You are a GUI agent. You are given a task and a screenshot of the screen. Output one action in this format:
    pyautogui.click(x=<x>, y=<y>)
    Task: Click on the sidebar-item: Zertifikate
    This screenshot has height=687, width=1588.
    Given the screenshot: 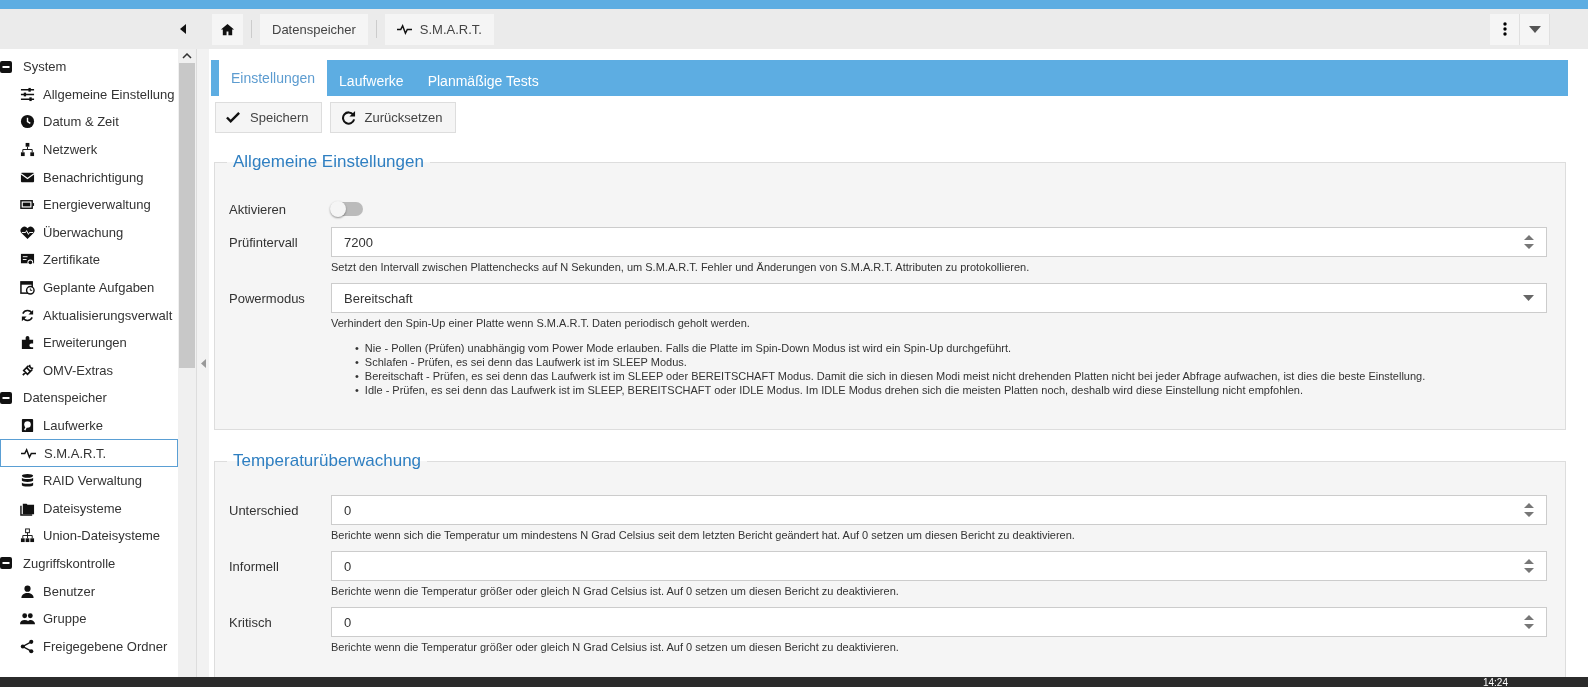 What is the action you would take?
    pyautogui.click(x=89, y=260)
    